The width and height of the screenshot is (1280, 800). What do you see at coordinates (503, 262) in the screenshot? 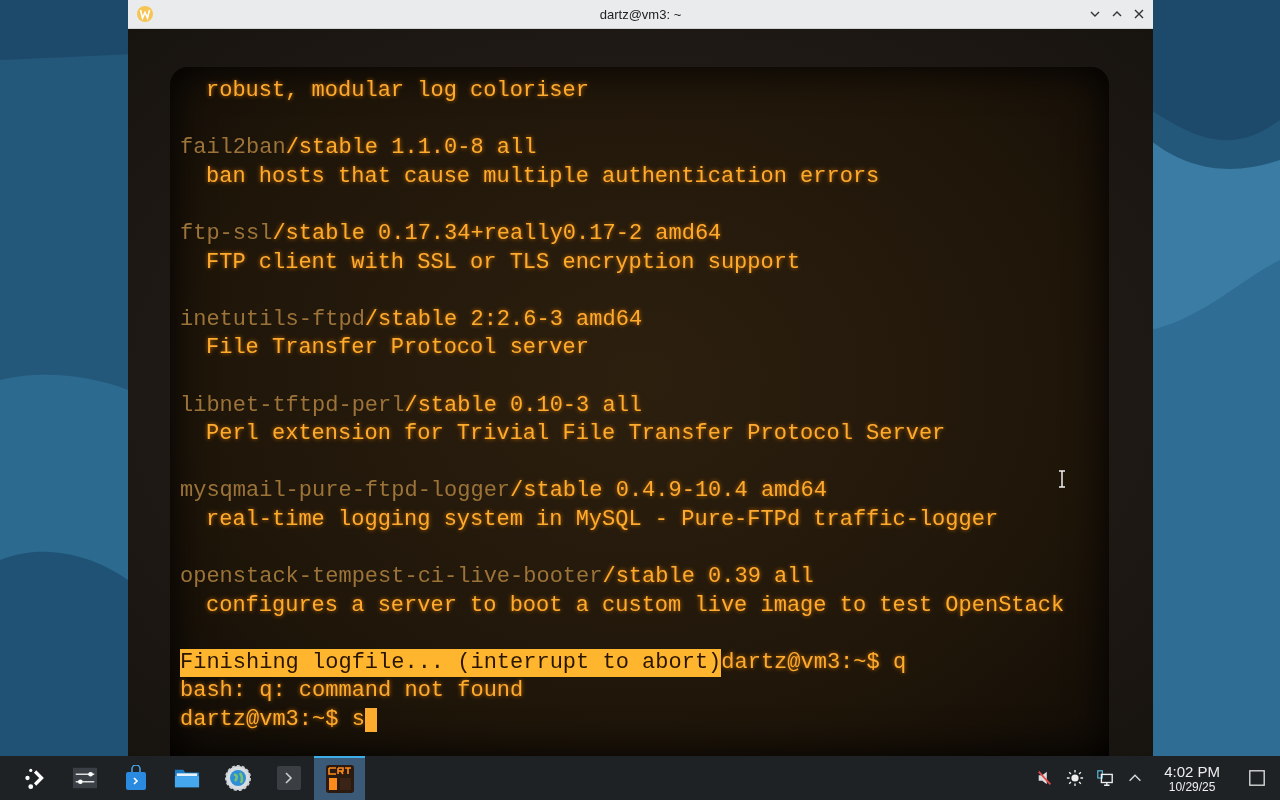
I see `package-description: FTP client with SSL or TLS encryption support` at bounding box center [503, 262].